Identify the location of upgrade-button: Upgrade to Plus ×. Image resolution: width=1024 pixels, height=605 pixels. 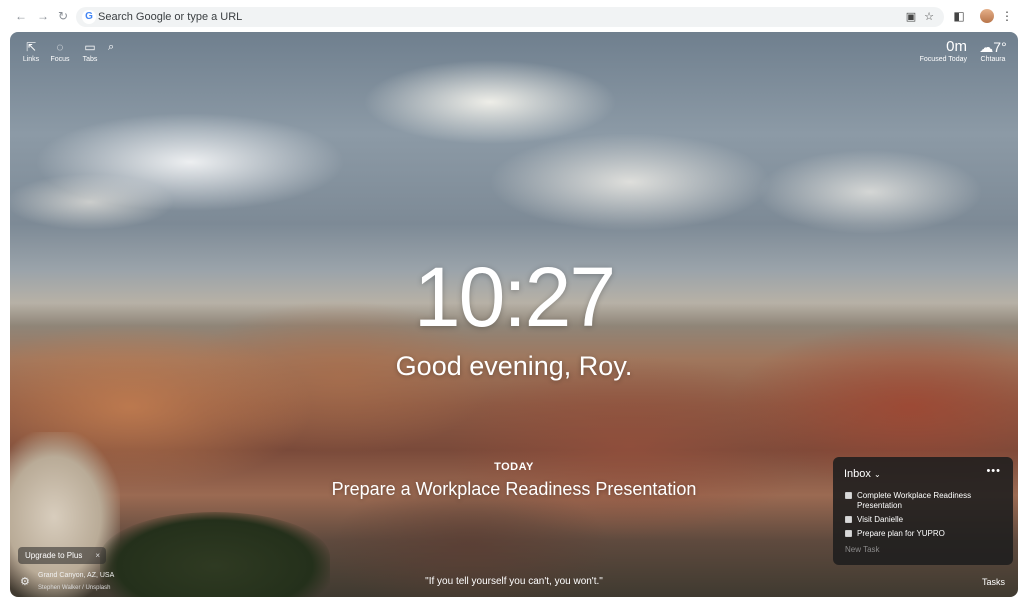
(62, 555).